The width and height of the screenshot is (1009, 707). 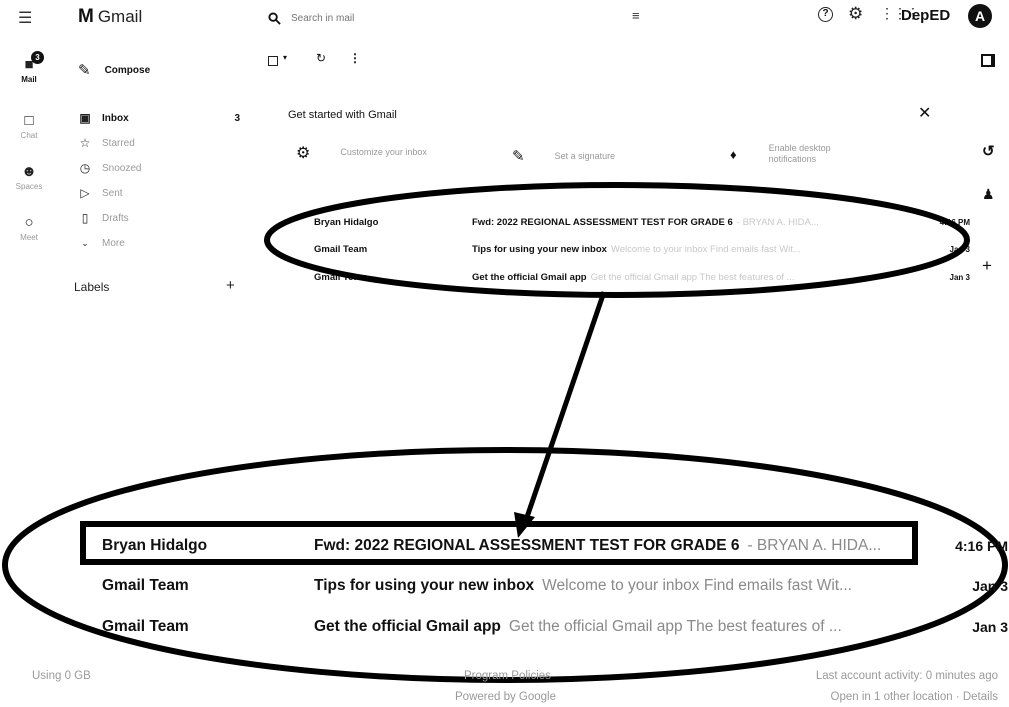 I want to click on search-input, so click(x=391, y=18).